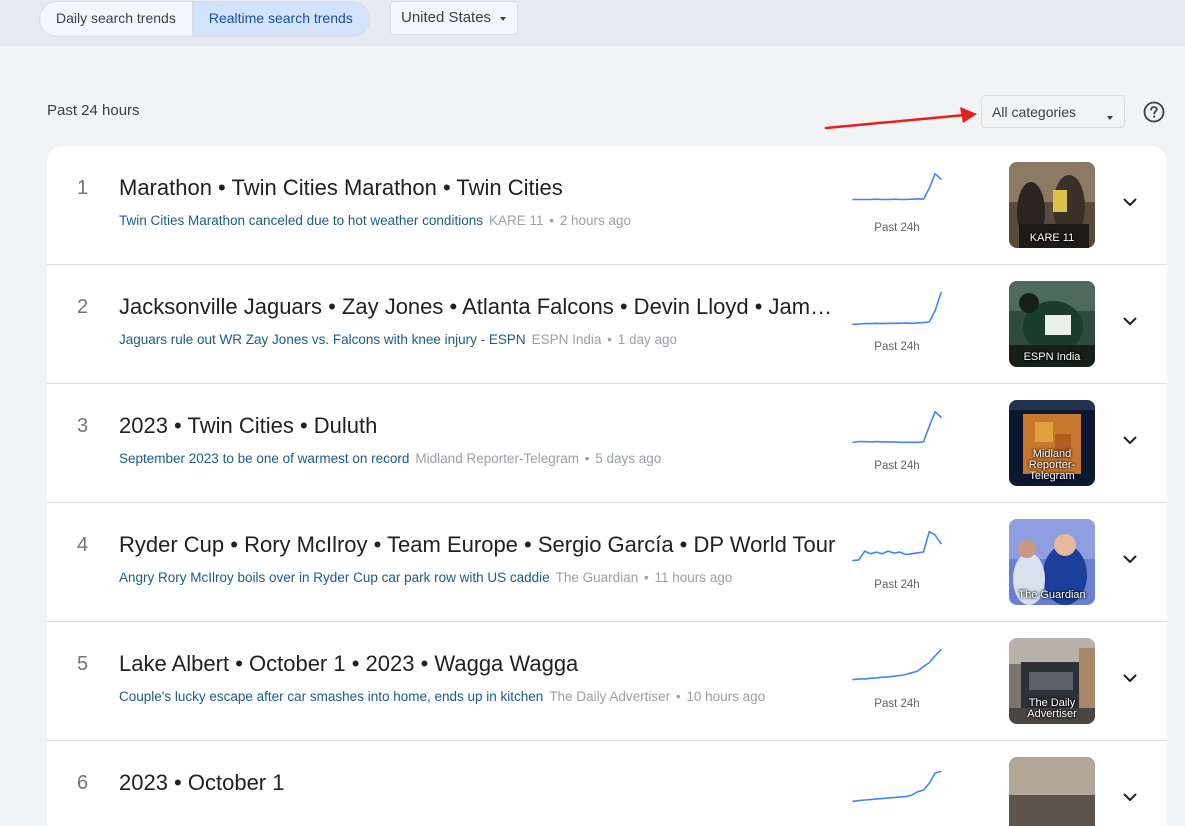 This screenshot has height=826, width=1185. What do you see at coordinates (116, 19) in the screenshot?
I see `tab-daily-search-trends: Daily search trends` at bounding box center [116, 19].